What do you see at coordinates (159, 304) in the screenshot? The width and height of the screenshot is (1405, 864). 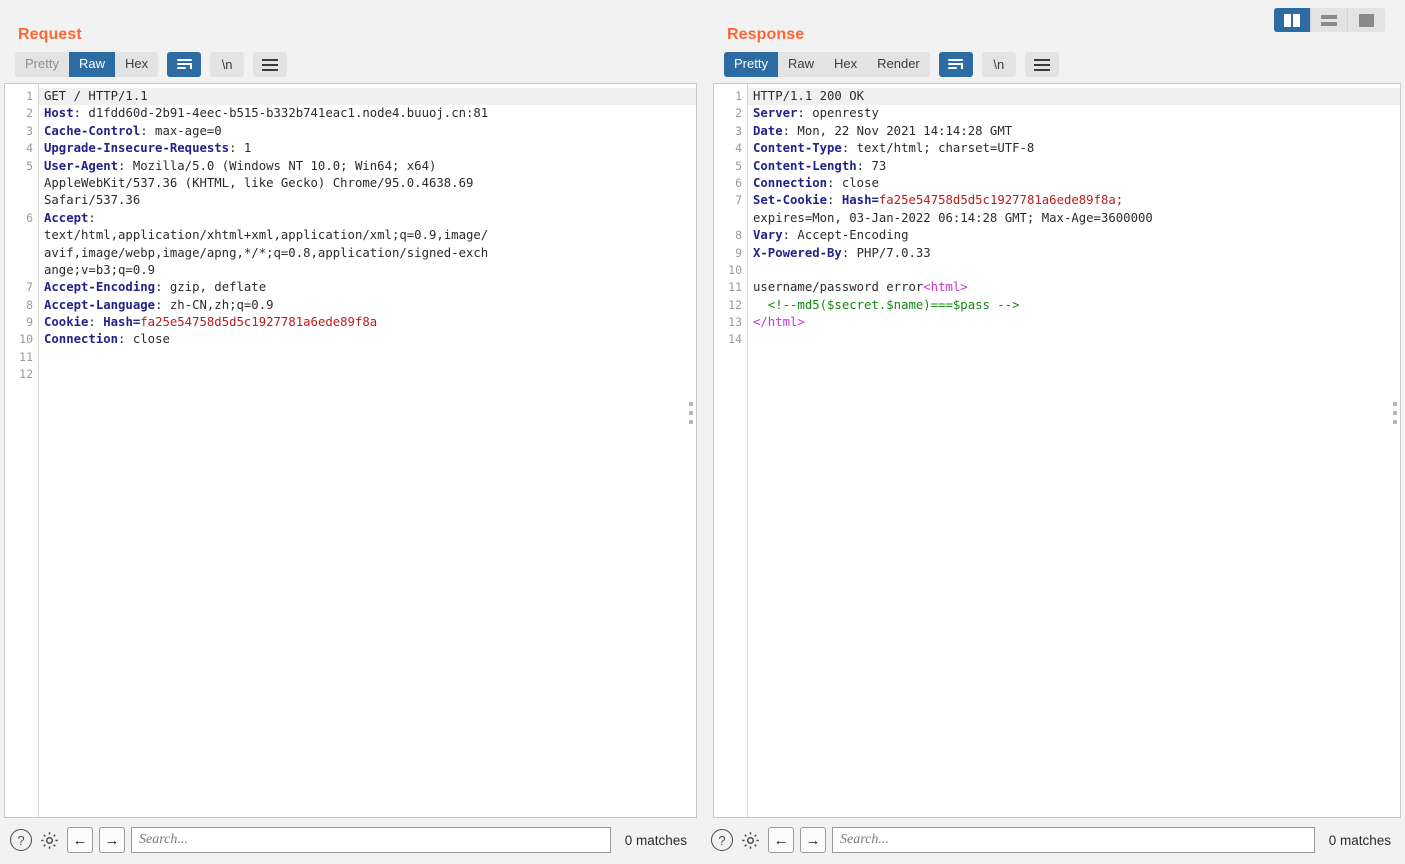 I see `code-line: Accept-Language: zh-CN,zh;q=0.9` at bounding box center [159, 304].